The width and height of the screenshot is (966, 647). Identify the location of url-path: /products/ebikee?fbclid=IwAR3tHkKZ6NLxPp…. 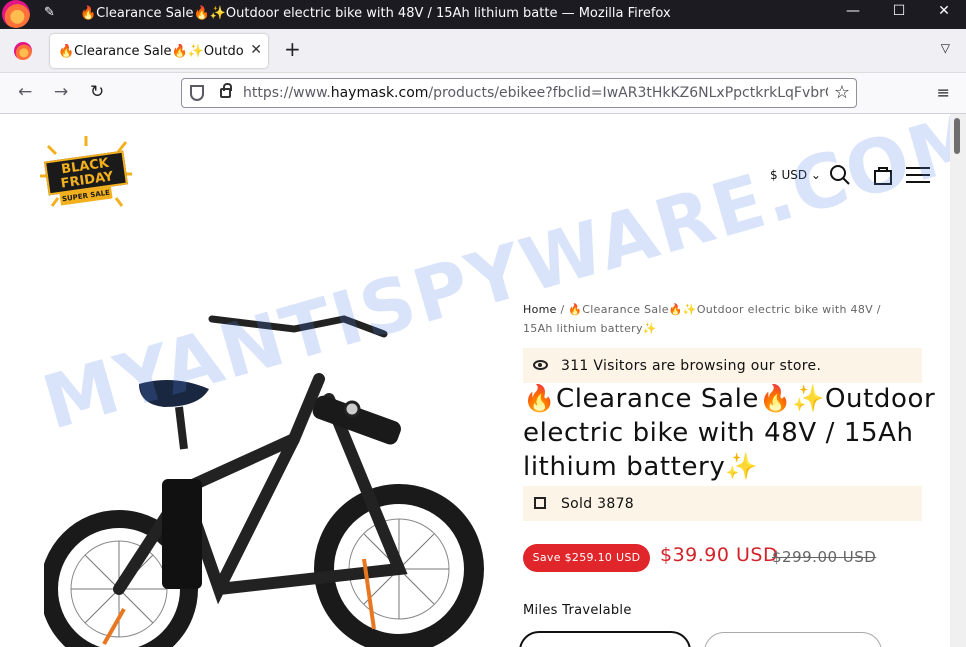
(628, 93).